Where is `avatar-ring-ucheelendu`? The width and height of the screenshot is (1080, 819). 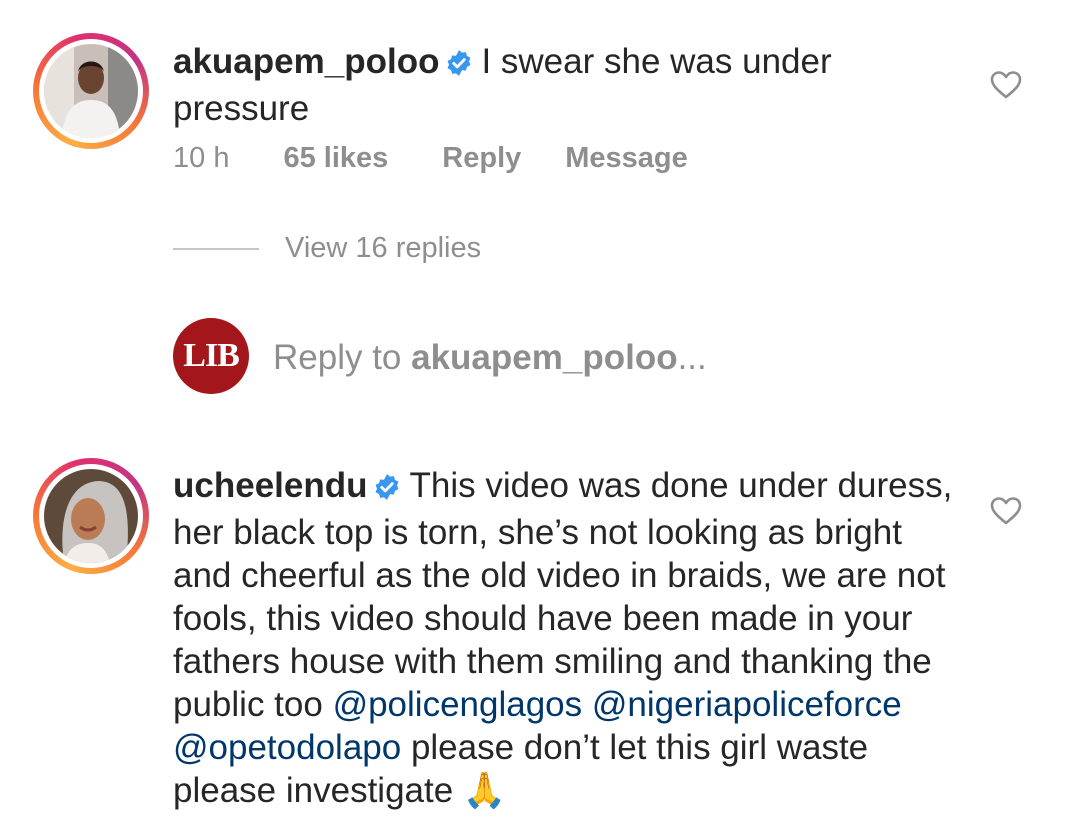
avatar-ring-ucheelendu is located at coordinates (91, 516).